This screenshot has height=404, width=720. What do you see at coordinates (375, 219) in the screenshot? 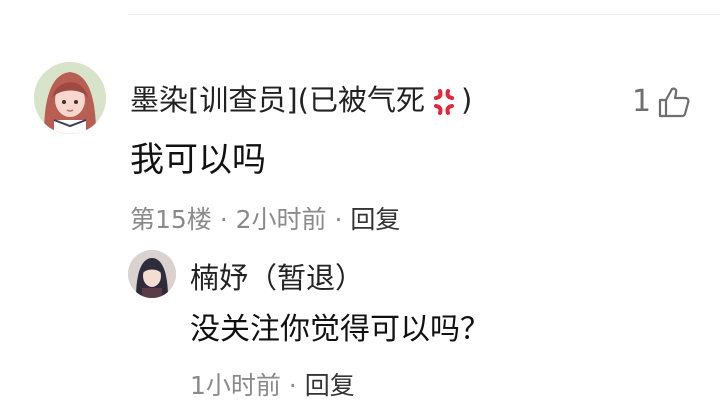
I see `reply-button: 回复` at bounding box center [375, 219].